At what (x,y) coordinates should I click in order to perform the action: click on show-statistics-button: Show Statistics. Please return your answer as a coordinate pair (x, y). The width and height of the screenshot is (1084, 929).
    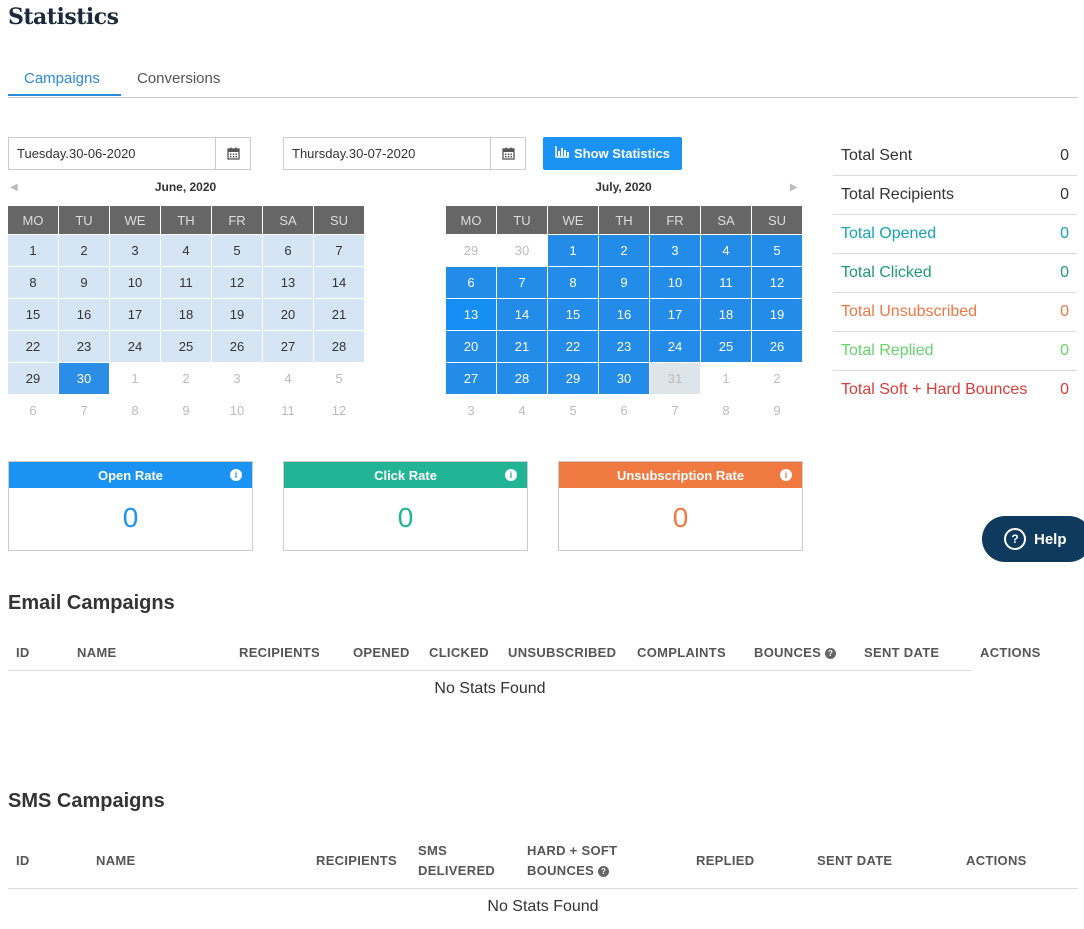
    Looking at the image, I should click on (612, 153).